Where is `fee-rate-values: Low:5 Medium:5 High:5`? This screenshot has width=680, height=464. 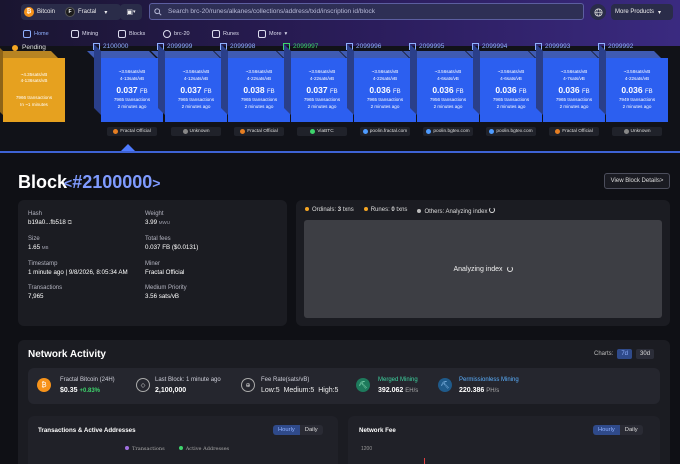
fee-rate-values: Low:5 Medium:5 High:5 is located at coordinates (299, 390).